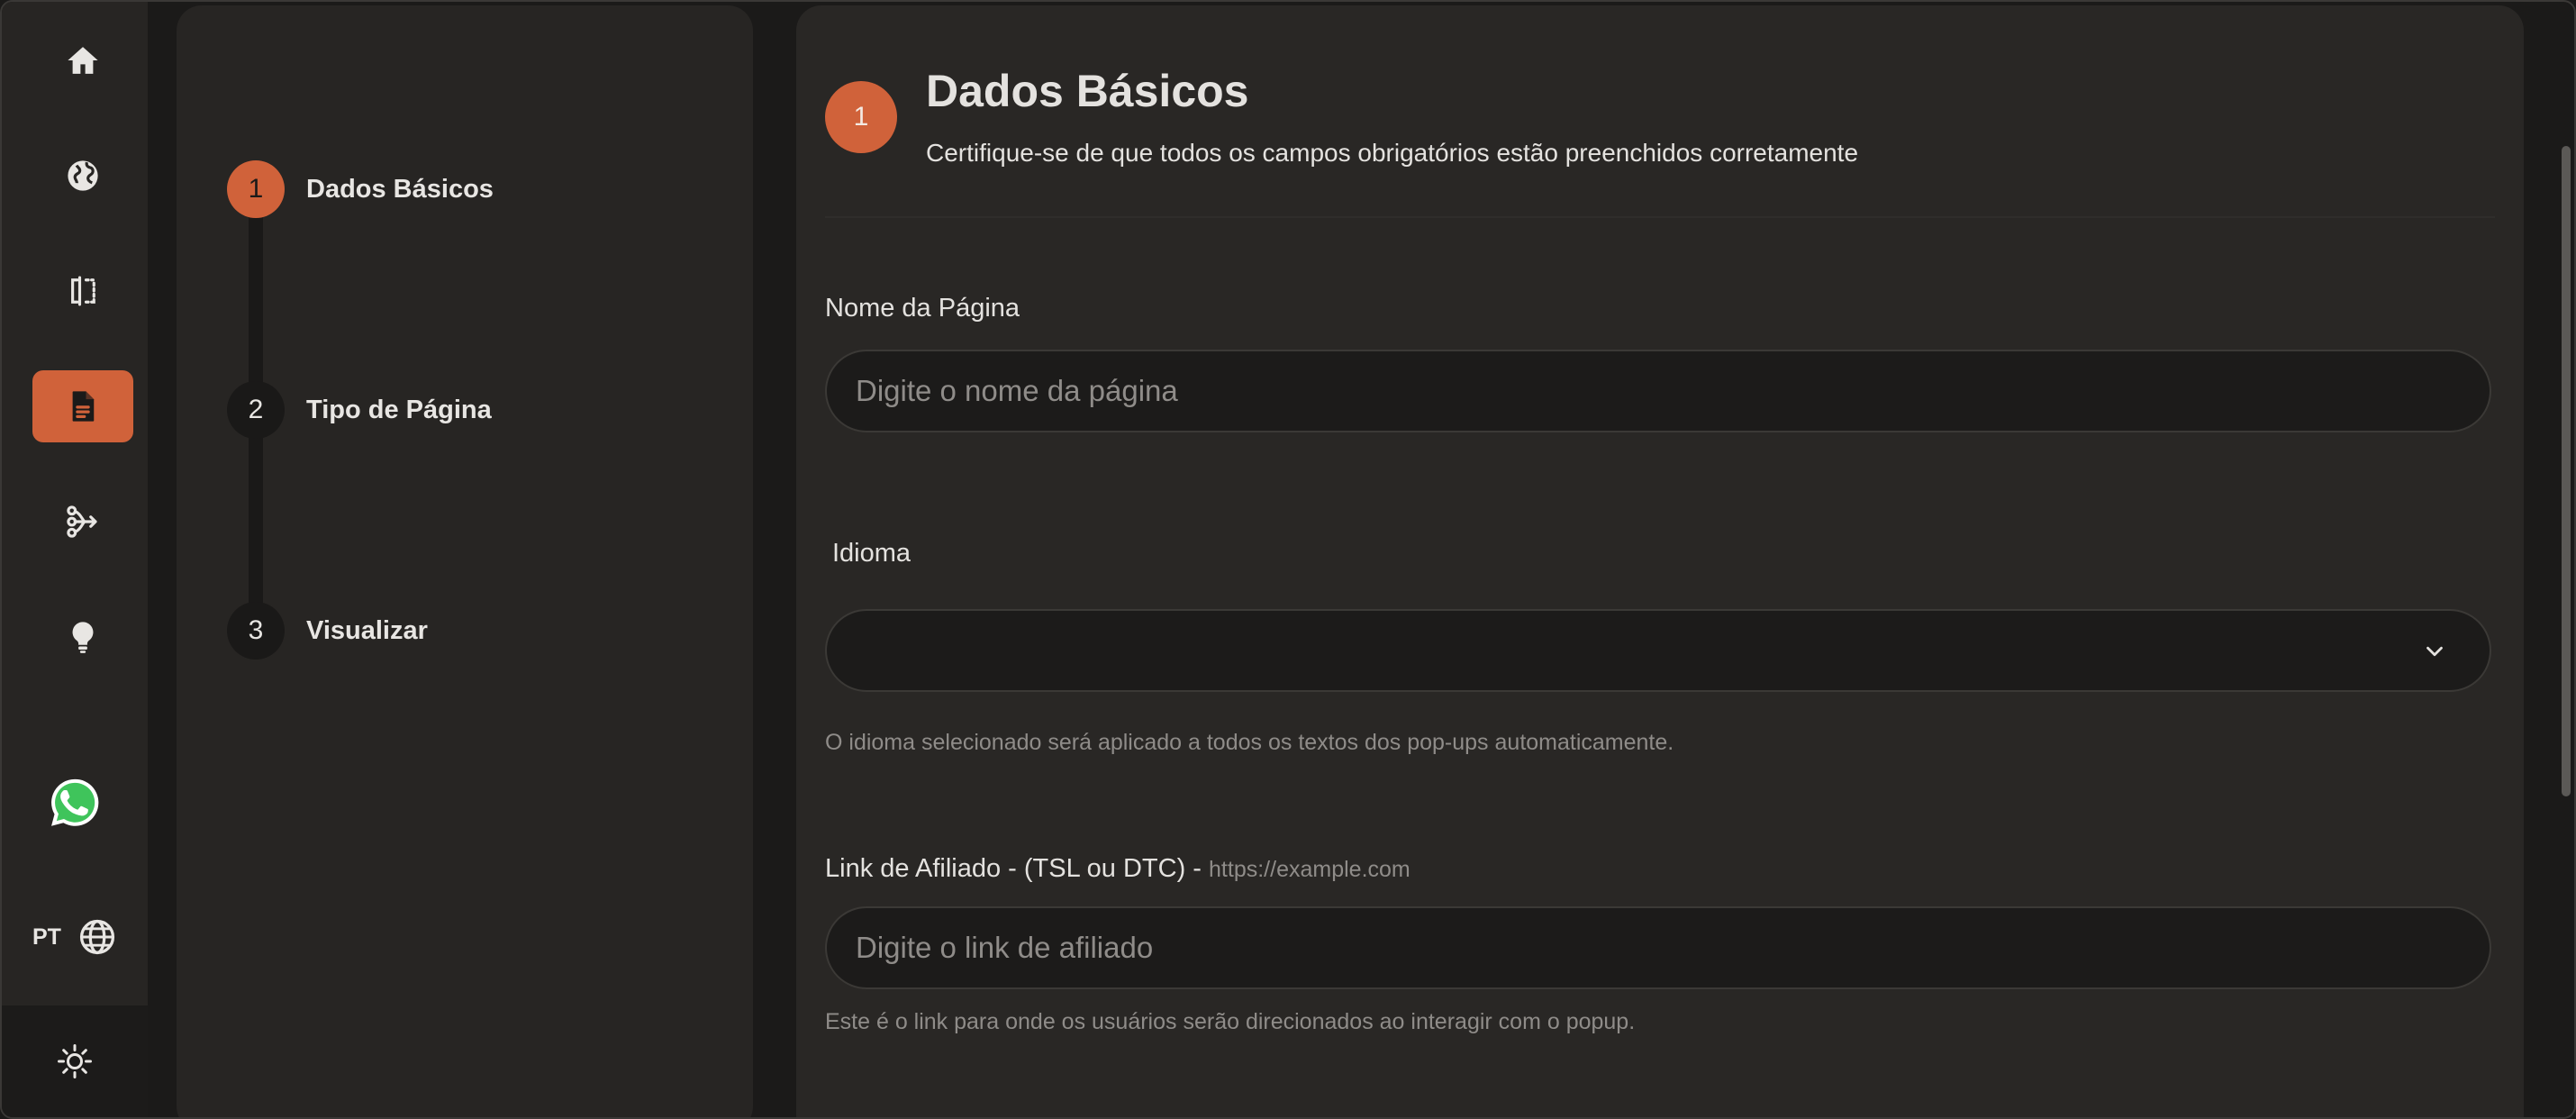 The height and width of the screenshot is (1119, 2576). Describe the element at coordinates (872, 554) in the screenshot. I see `language-label: Idioma` at that location.